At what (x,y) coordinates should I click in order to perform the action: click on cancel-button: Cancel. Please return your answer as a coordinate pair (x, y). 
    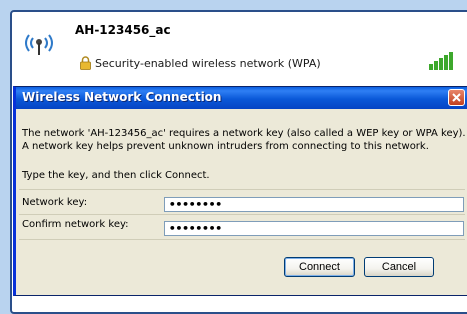
    Looking at the image, I should click on (399, 267).